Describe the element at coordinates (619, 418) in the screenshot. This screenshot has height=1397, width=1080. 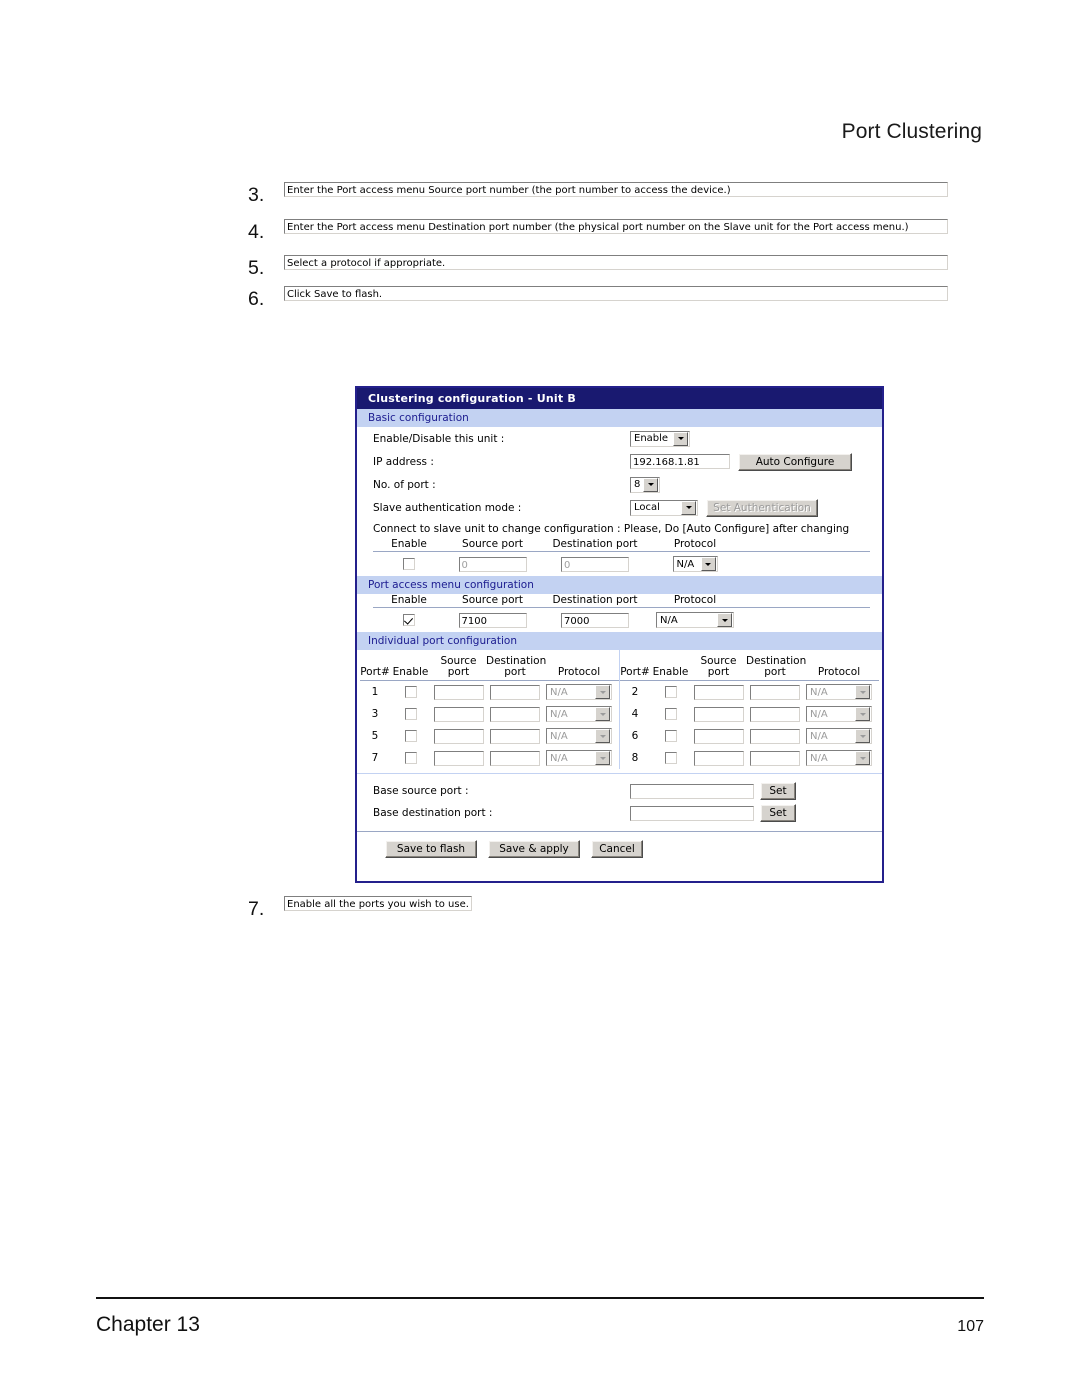
I see `section-header-basic-configuration: Basic configuration` at that location.